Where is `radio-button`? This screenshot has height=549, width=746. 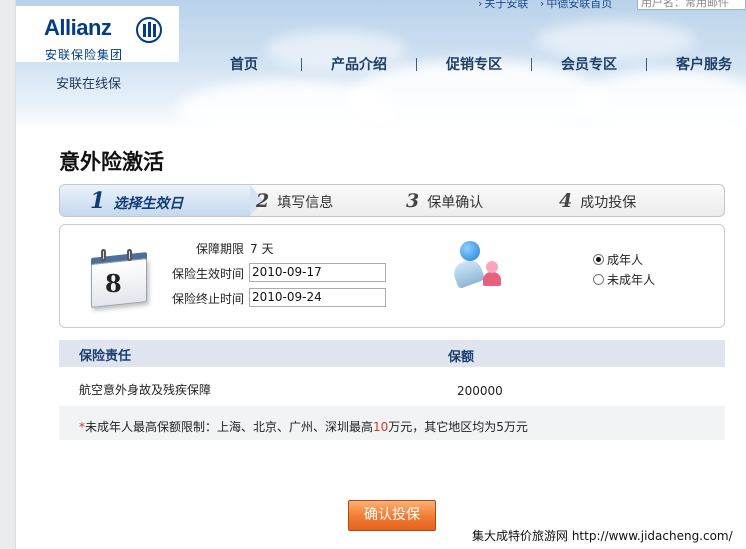
radio-button is located at coordinates (598, 279).